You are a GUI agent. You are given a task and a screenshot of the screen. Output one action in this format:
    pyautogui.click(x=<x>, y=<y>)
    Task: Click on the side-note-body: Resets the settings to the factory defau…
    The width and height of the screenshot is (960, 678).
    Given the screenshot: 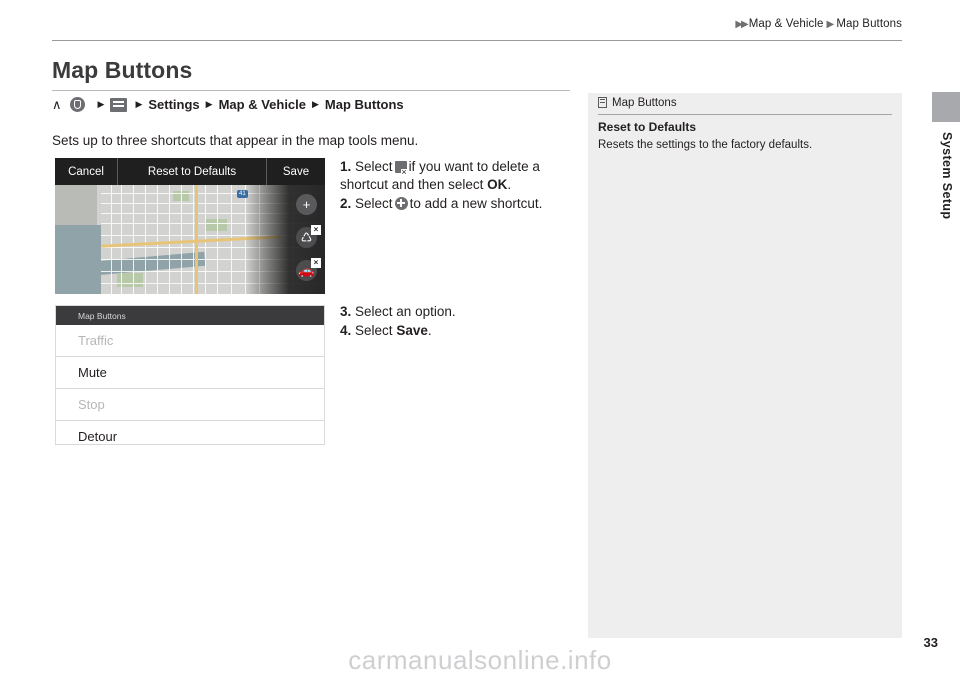 What is the action you would take?
    pyautogui.click(x=705, y=145)
    